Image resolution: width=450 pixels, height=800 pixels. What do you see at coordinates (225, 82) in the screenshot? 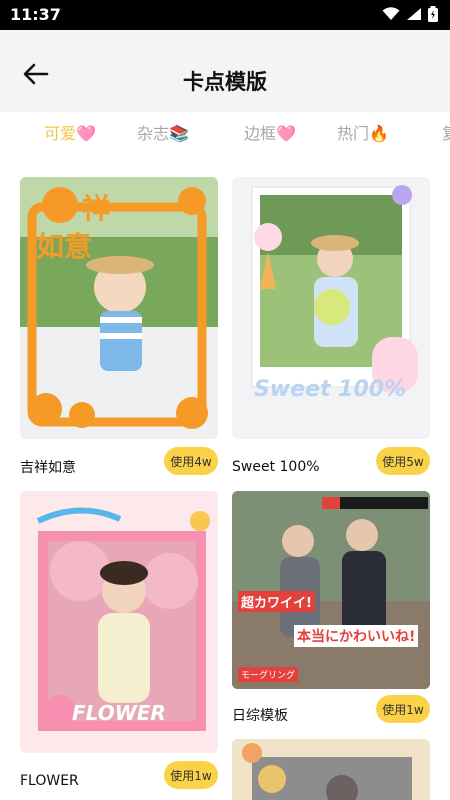
I see `page-title: 卡点模版` at bounding box center [225, 82].